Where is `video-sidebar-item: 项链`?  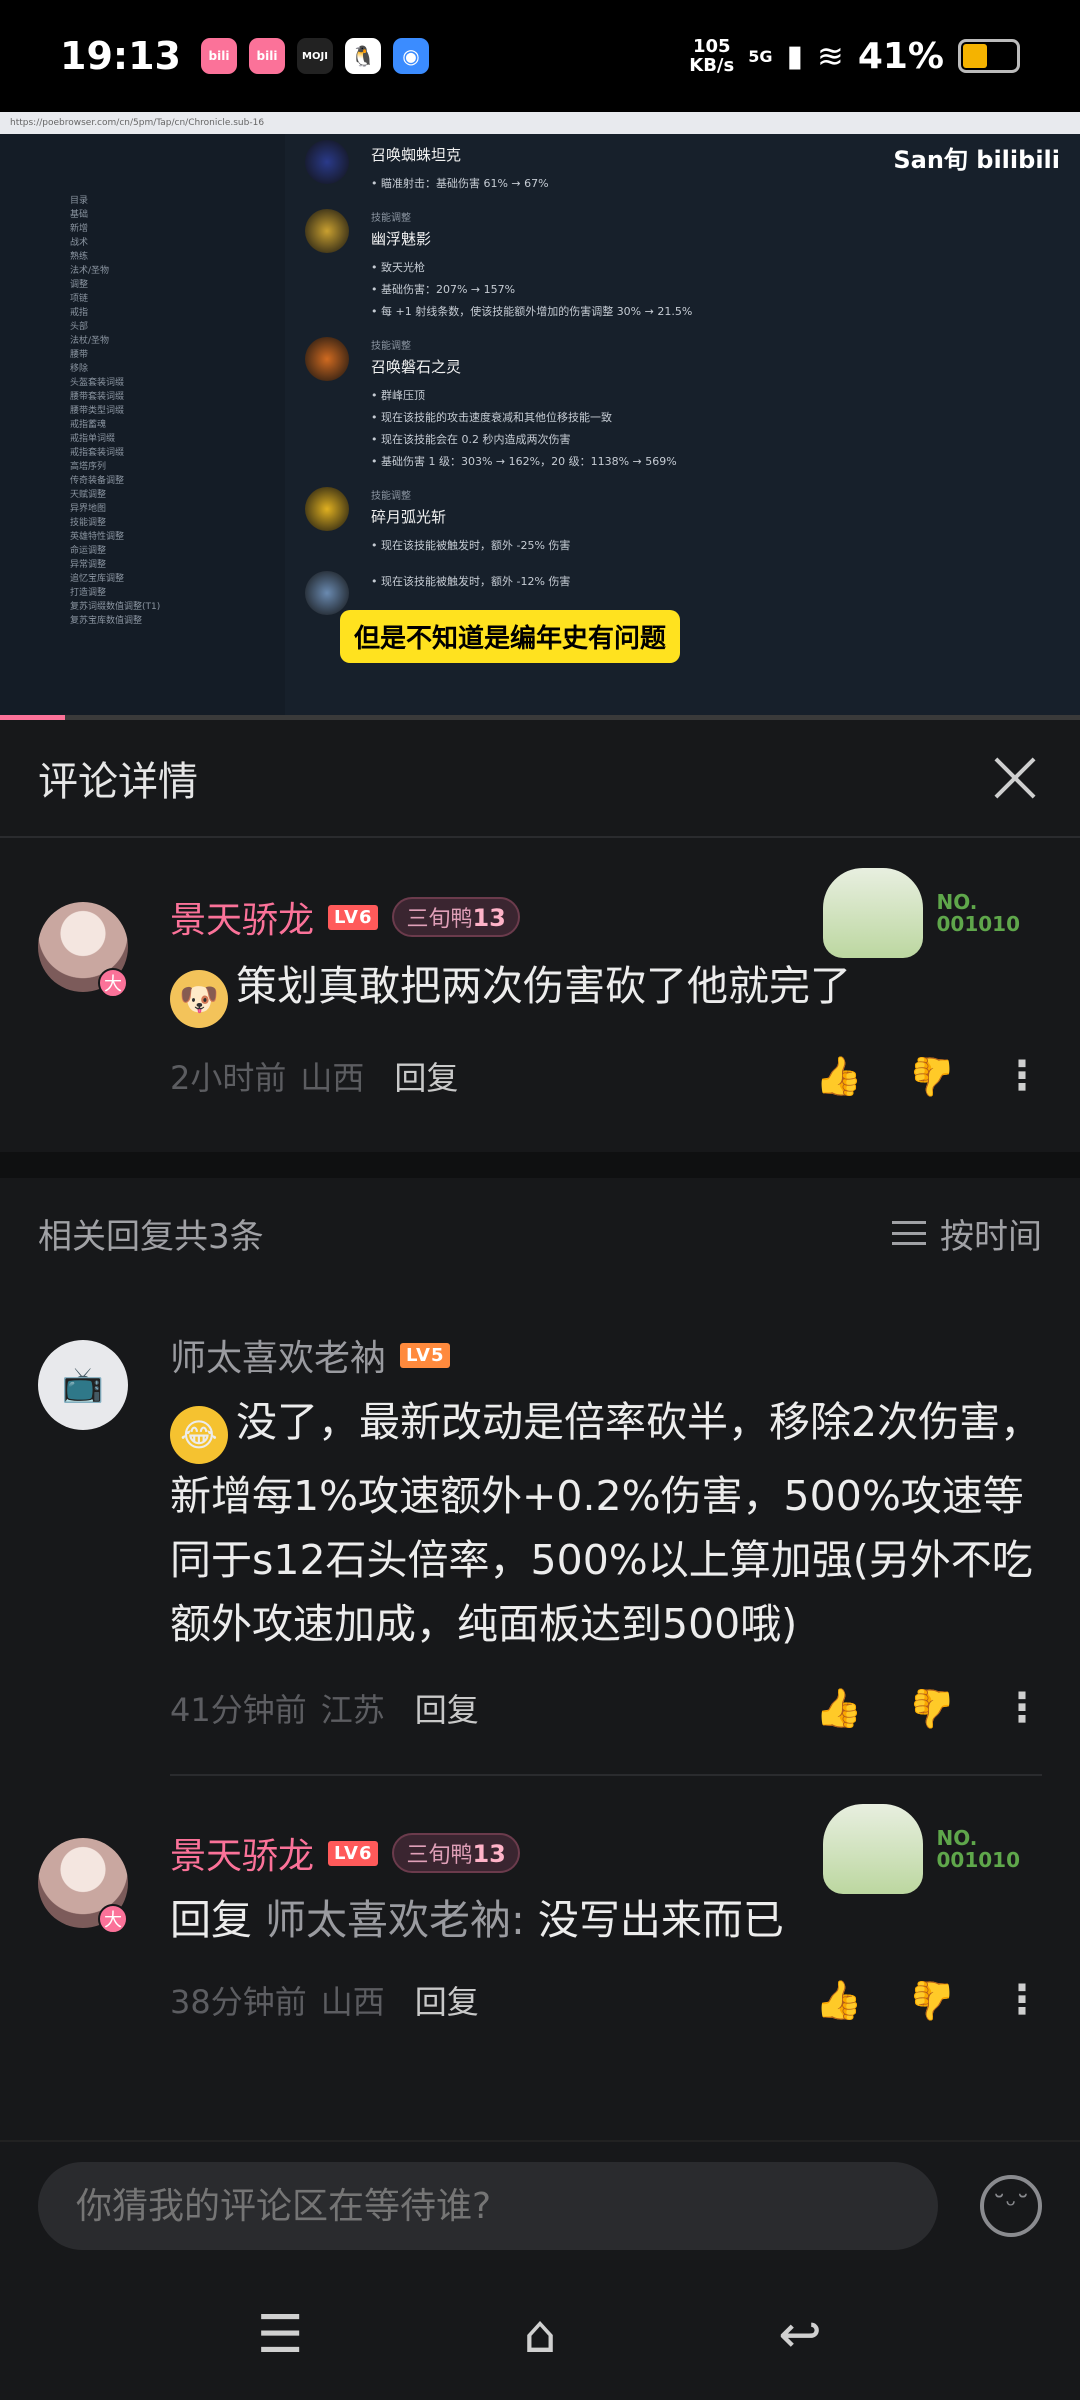
video-sidebar-item: 项链 is located at coordinates (79, 299).